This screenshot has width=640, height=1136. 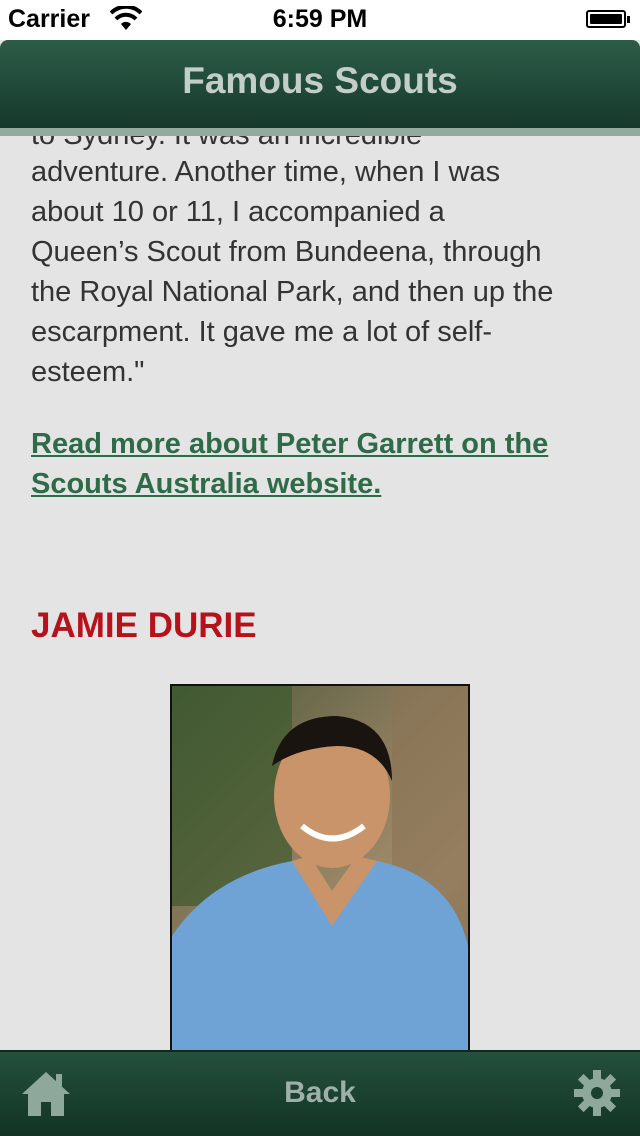 I want to click on paragraph-line: escarpment. It gave me a lot of self-, so click(x=261, y=332).